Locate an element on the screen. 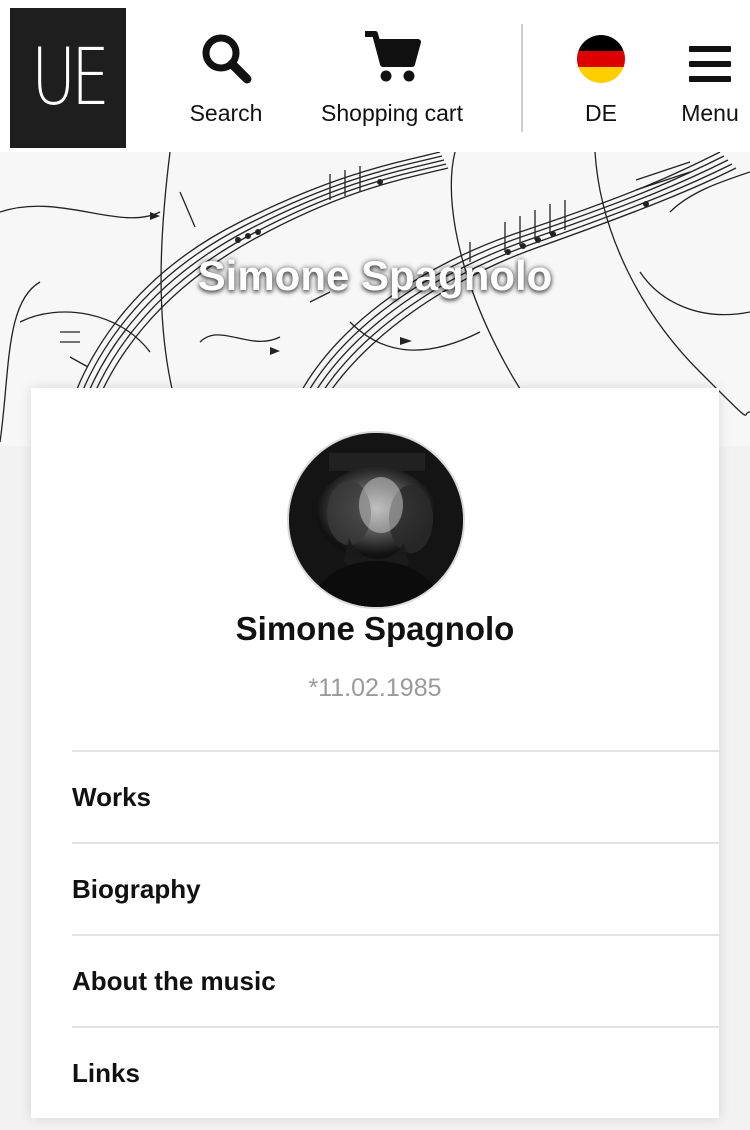 The width and height of the screenshot is (750, 1130). nav-item-label: Biography is located at coordinates (136, 888).